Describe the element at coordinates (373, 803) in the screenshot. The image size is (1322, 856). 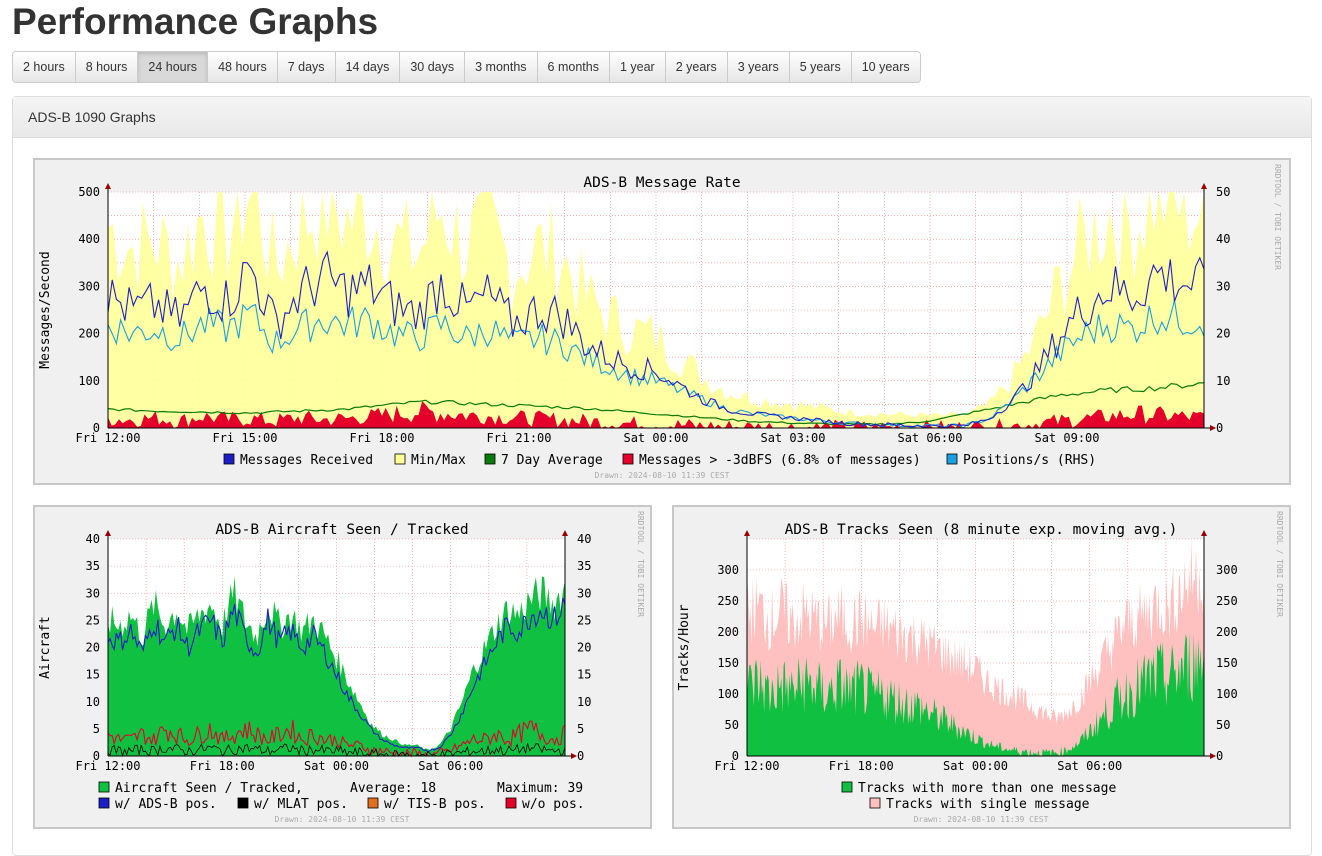
I see `legend-tisb-pos-swatch` at that location.